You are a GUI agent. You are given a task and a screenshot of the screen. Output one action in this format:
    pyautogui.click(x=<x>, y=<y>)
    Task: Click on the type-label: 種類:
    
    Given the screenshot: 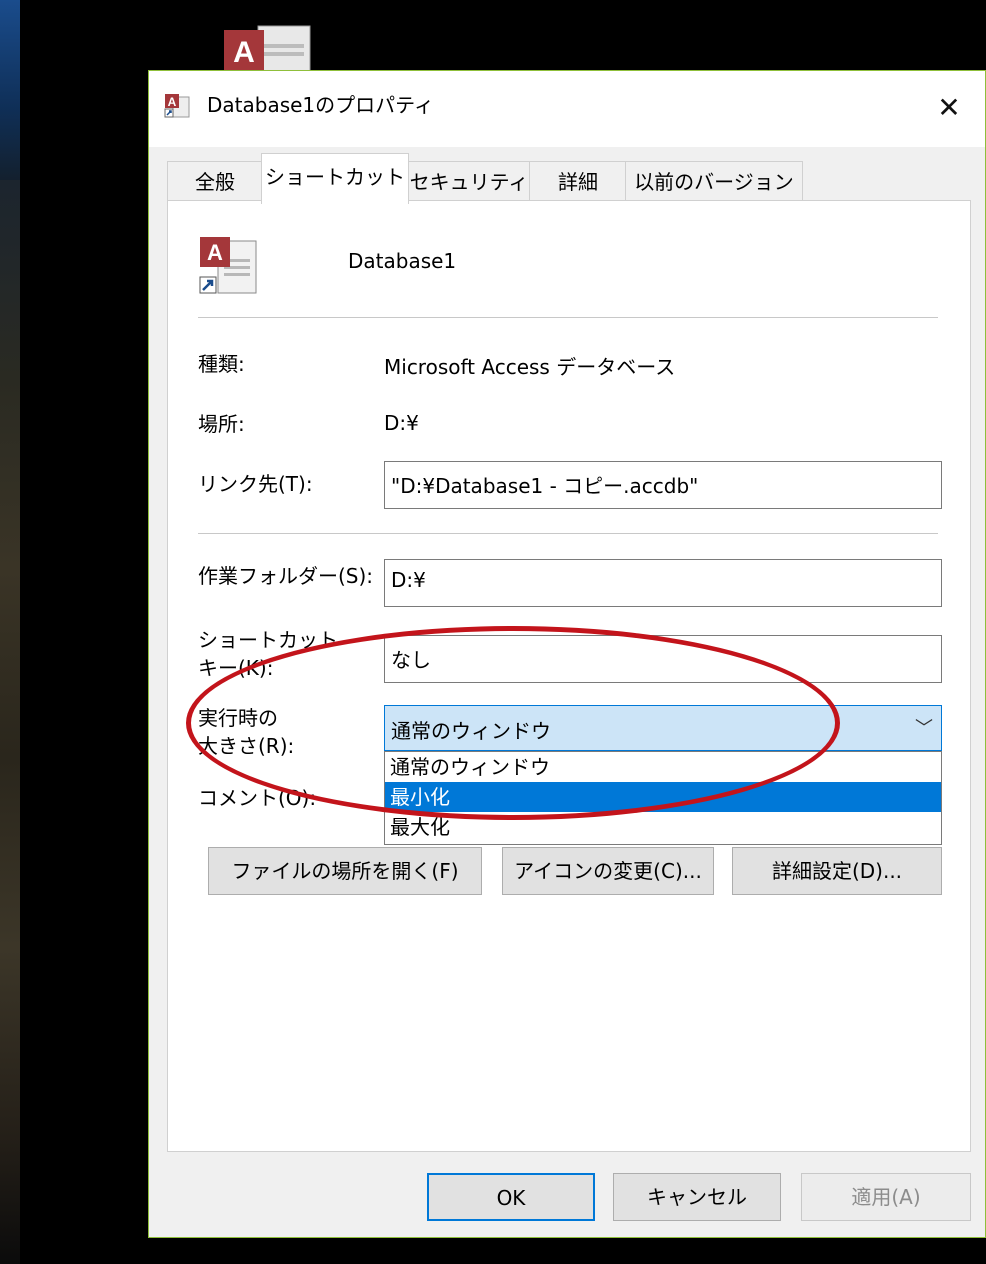 What is the action you would take?
    pyautogui.click(x=221, y=364)
    